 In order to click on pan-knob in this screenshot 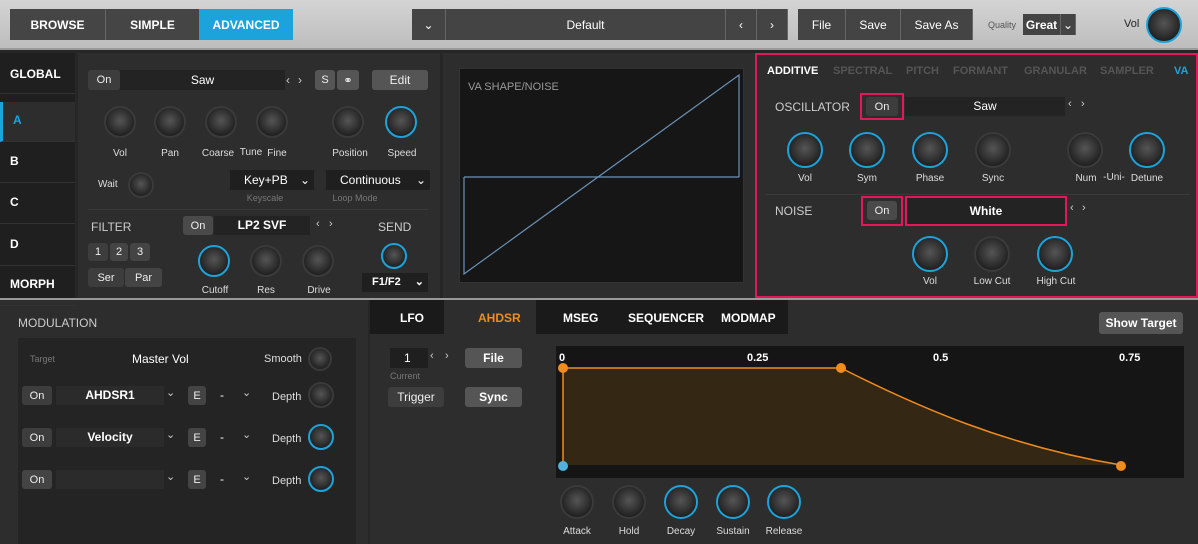, I will do `click(170, 122)`.